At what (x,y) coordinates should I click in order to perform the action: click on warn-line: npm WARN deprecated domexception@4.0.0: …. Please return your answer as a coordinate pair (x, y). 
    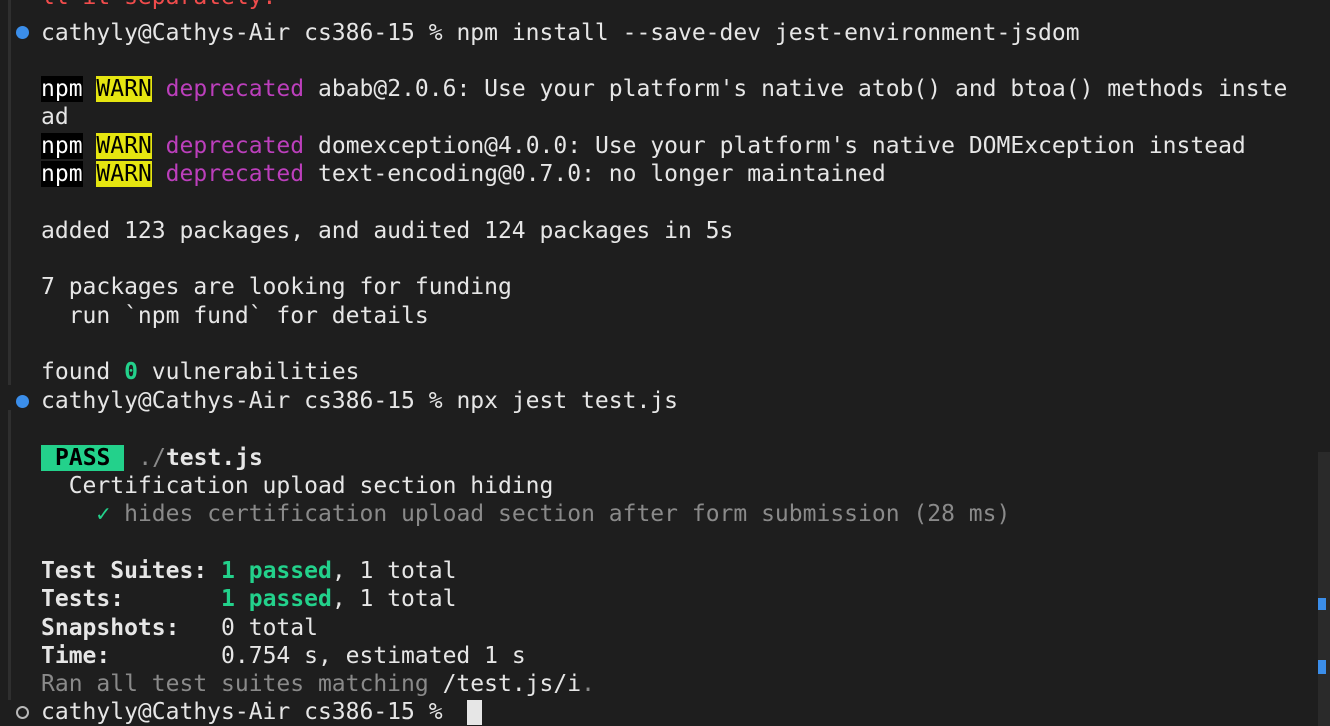
    Looking at the image, I should click on (643, 146).